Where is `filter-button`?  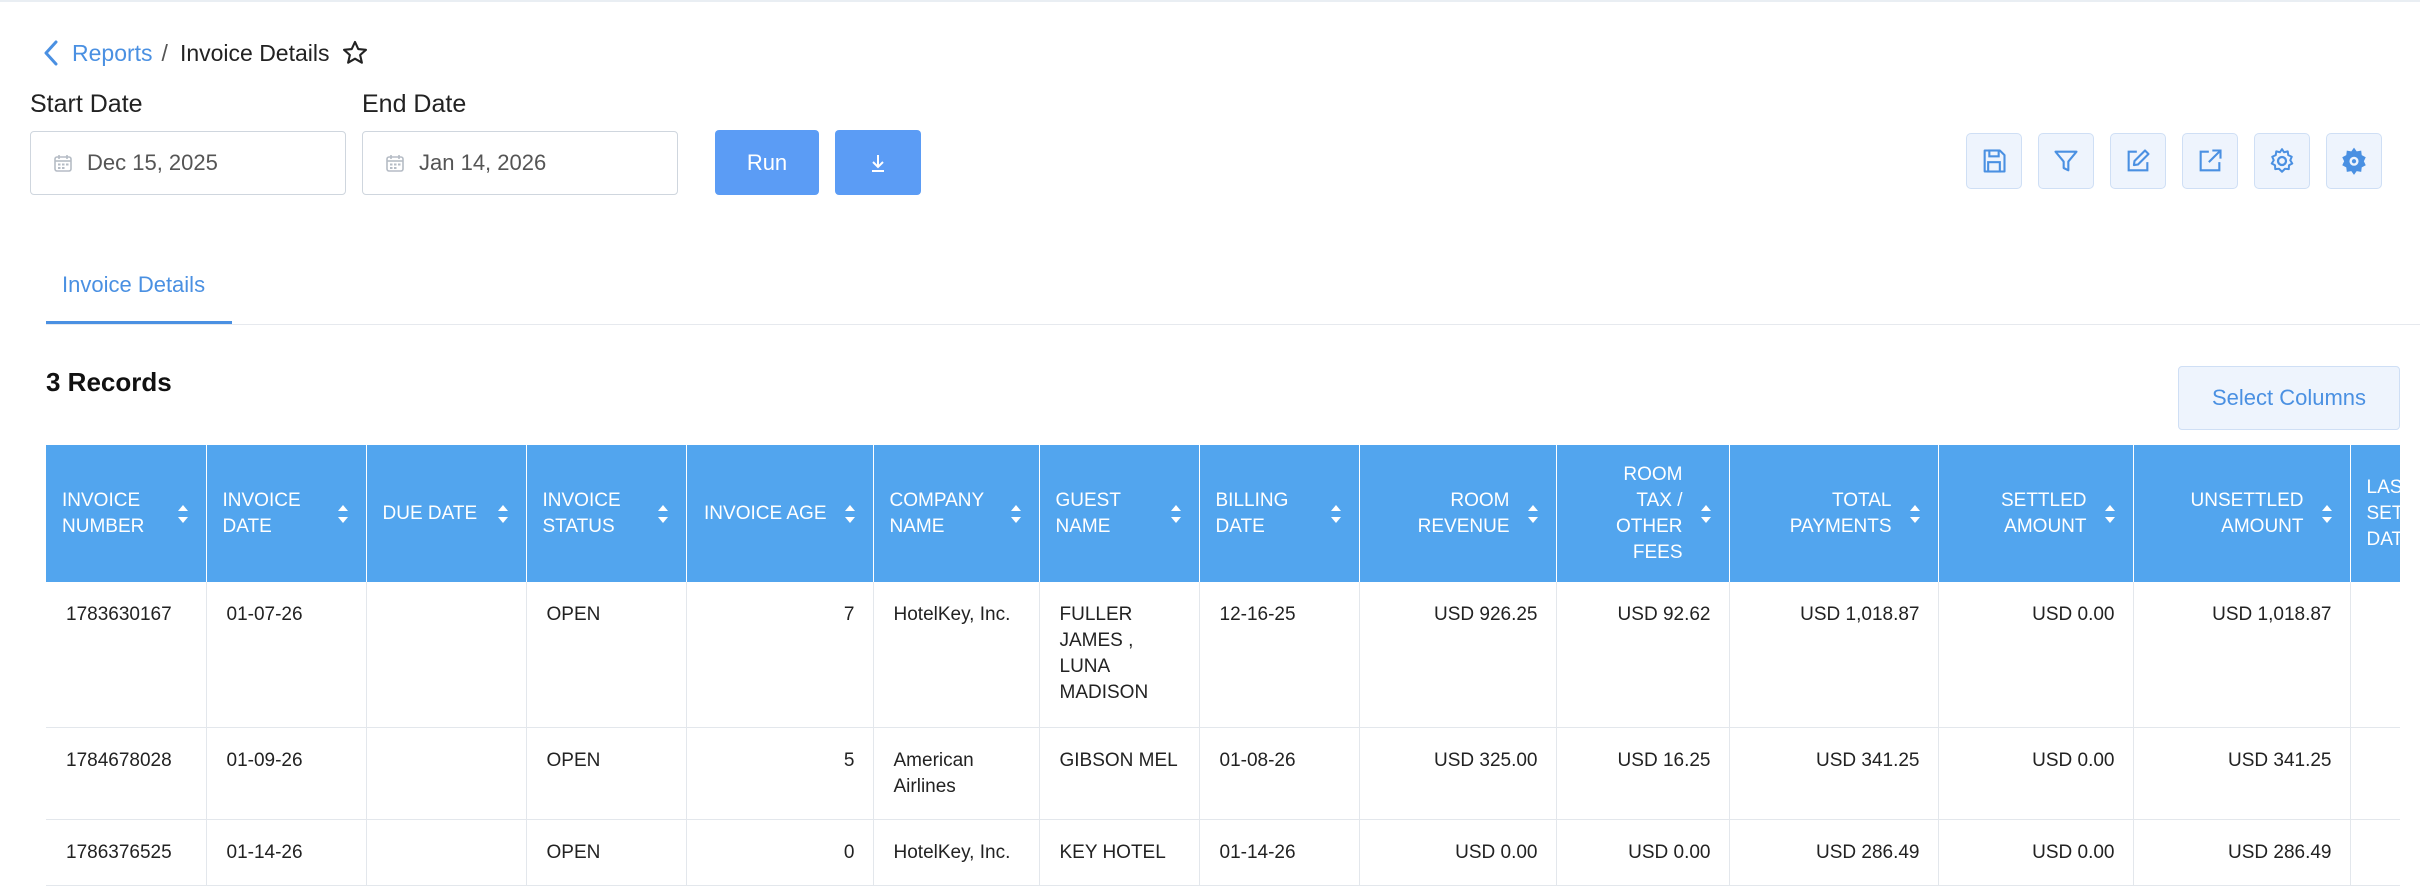 filter-button is located at coordinates (2066, 161).